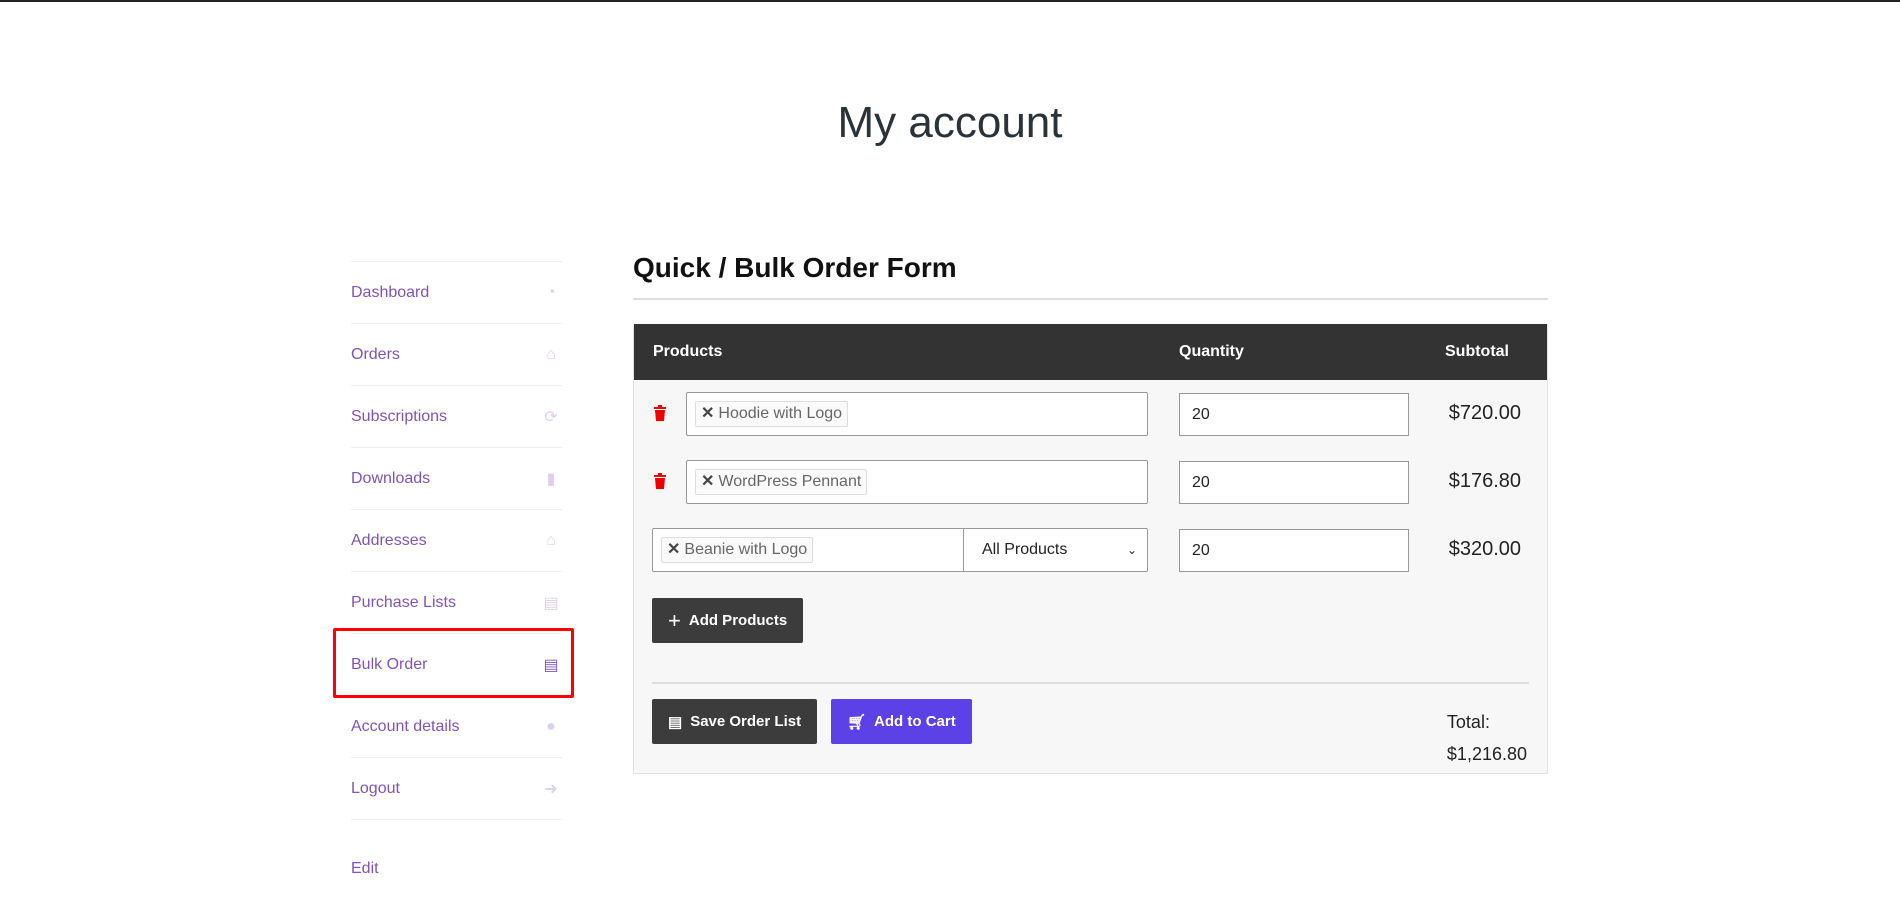 The height and width of the screenshot is (905, 1900). What do you see at coordinates (917, 482) in the screenshot?
I see `product-select: ✕ WordPress Pennant` at bounding box center [917, 482].